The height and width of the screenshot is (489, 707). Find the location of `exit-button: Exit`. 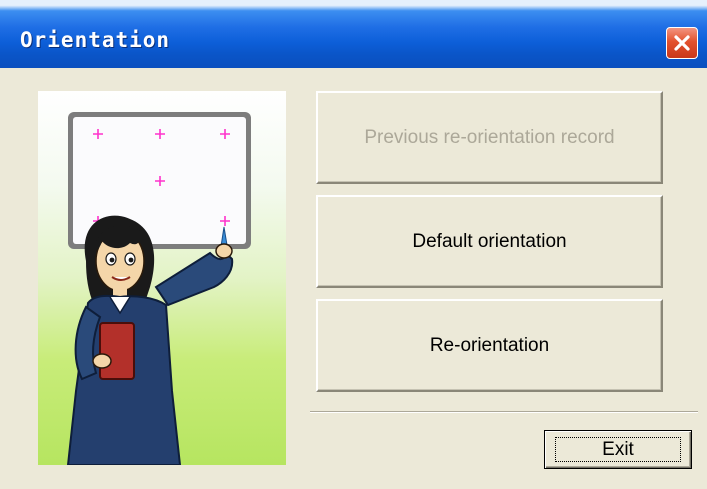

exit-button: Exit is located at coordinates (618, 449).